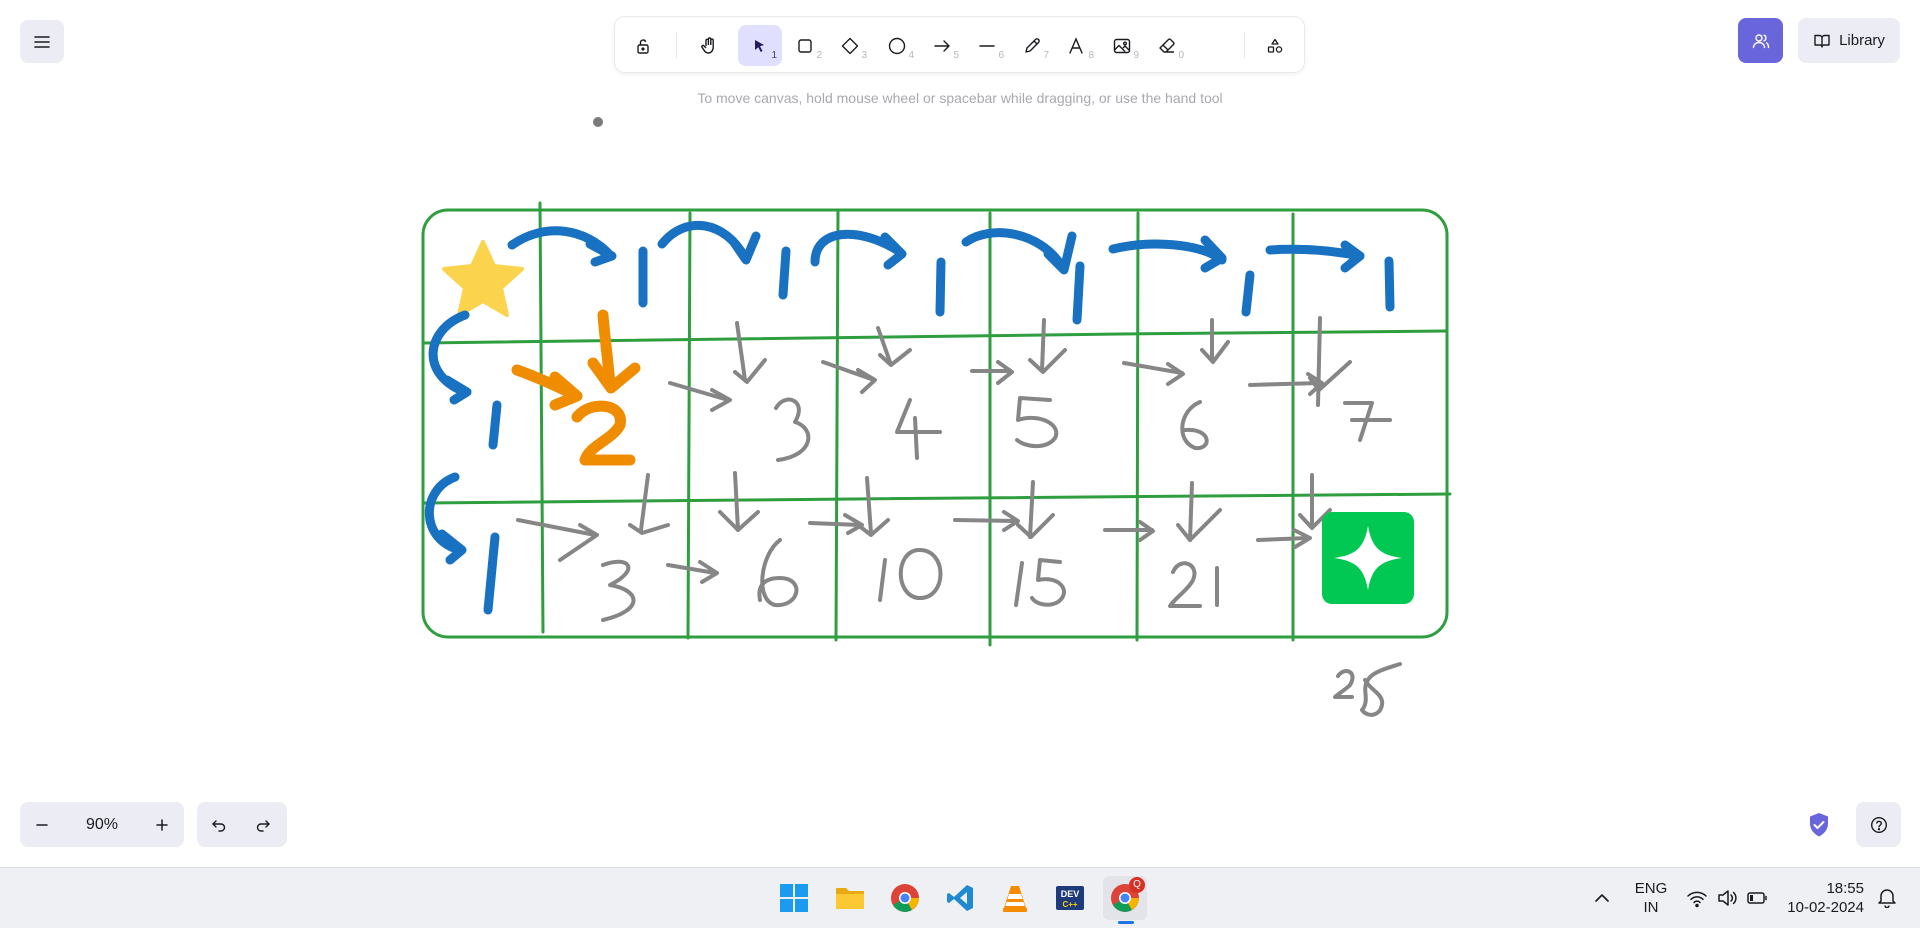  What do you see at coordinates (1845, 888) in the screenshot?
I see `time: 18:55` at bounding box center [1845, 888].